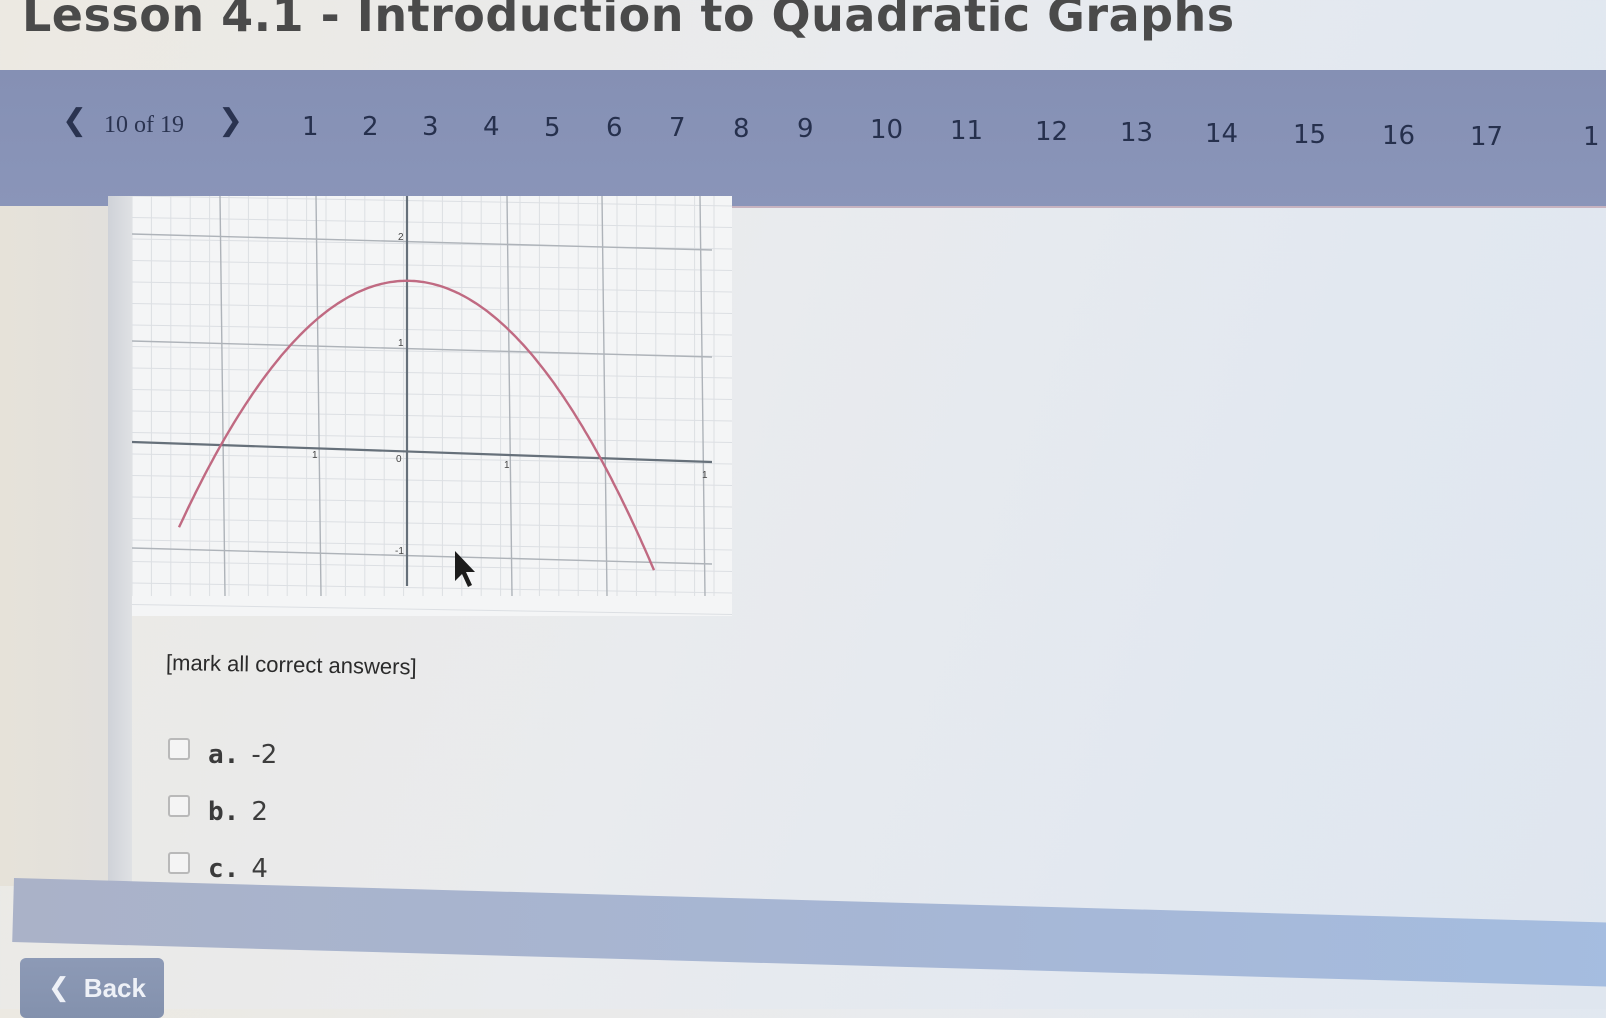  Describe the element at coordinates (465, 569) in the screenshot. I see `cursor-pointer-icon` at that location.